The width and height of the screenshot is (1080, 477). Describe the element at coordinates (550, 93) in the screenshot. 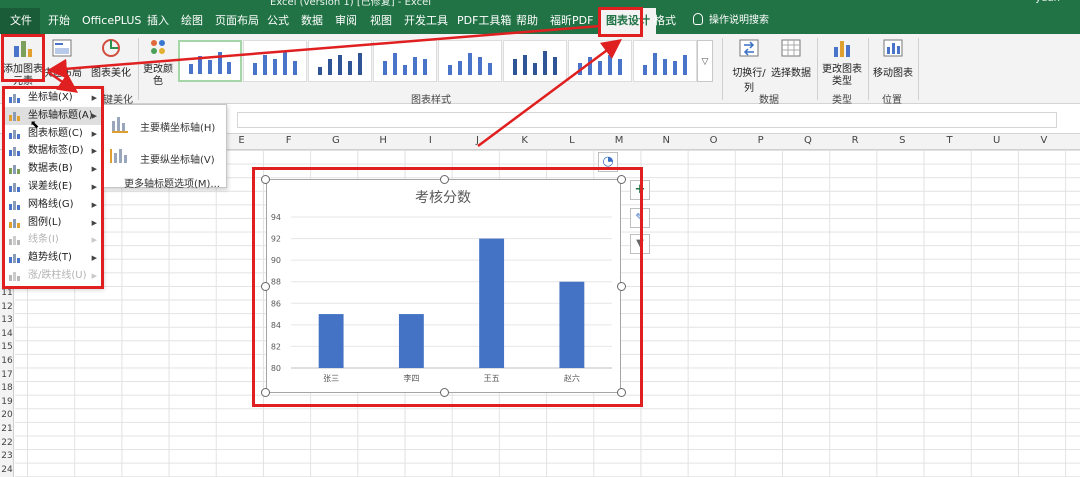

I see `arrow-chart-to-tab` at that location.